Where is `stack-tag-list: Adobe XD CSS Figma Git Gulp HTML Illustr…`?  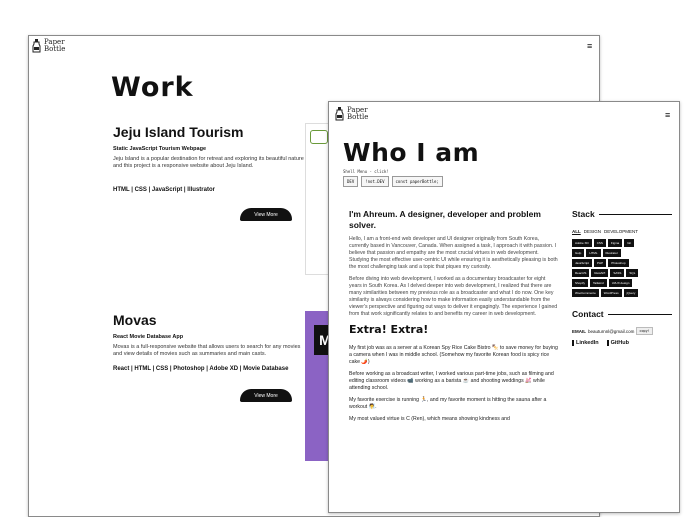 stack-tag-list: Adobe XD CSS Figma Git Gulp HTML Illustr… is located at coordinates (607, 268).